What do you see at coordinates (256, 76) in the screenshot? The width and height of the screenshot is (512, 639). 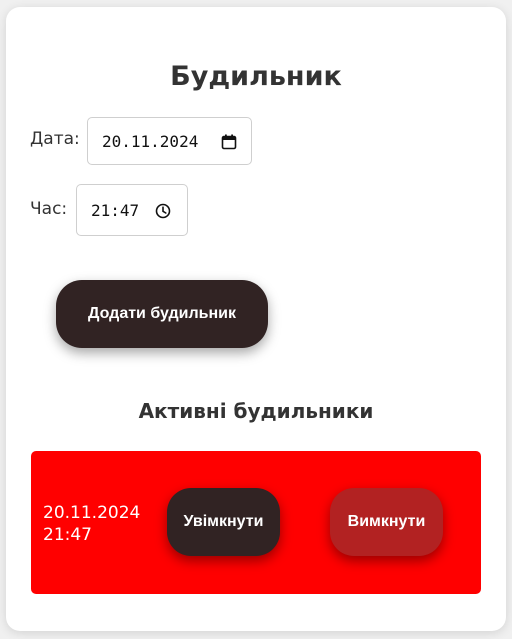 I see `page-title: Будильник` at bounding box center [256, 76].